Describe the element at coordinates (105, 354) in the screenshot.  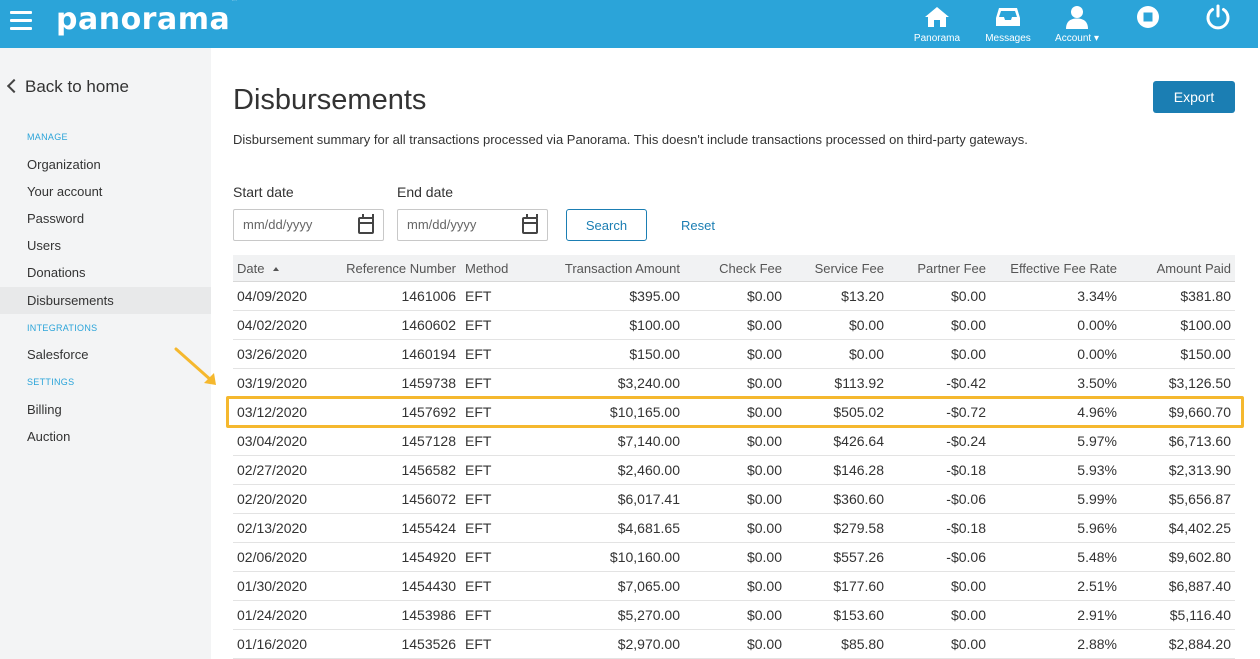
I see `sidebar-item-salesforce: Salesforce` at that location.